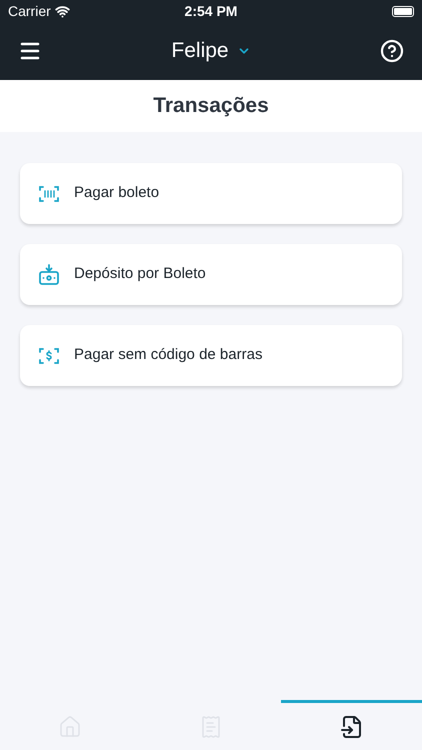 The image size is (422, 750). I want to click on account-selector: Felipe, so click(211, 51).